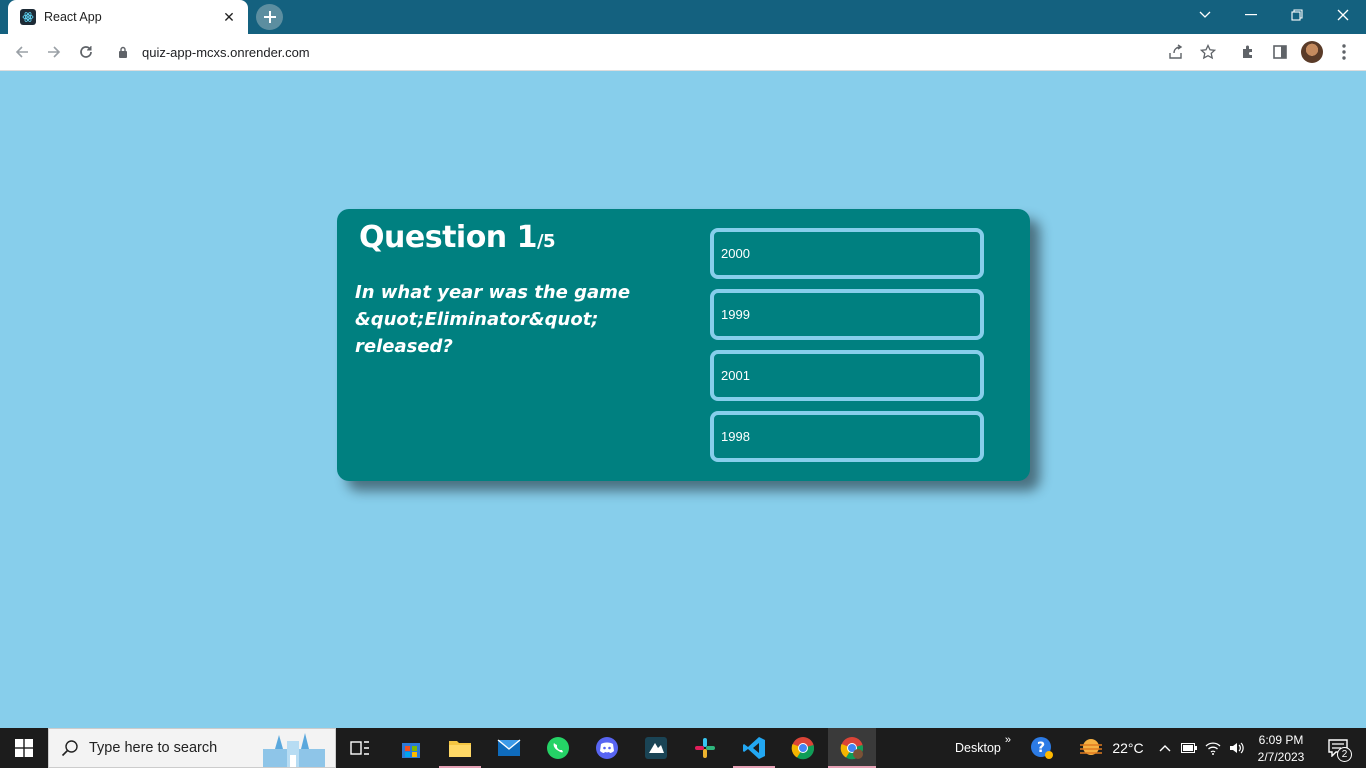 The width and height of the screenshot is (1366, 768). I want to click on restore-button, so click(1297, 15).